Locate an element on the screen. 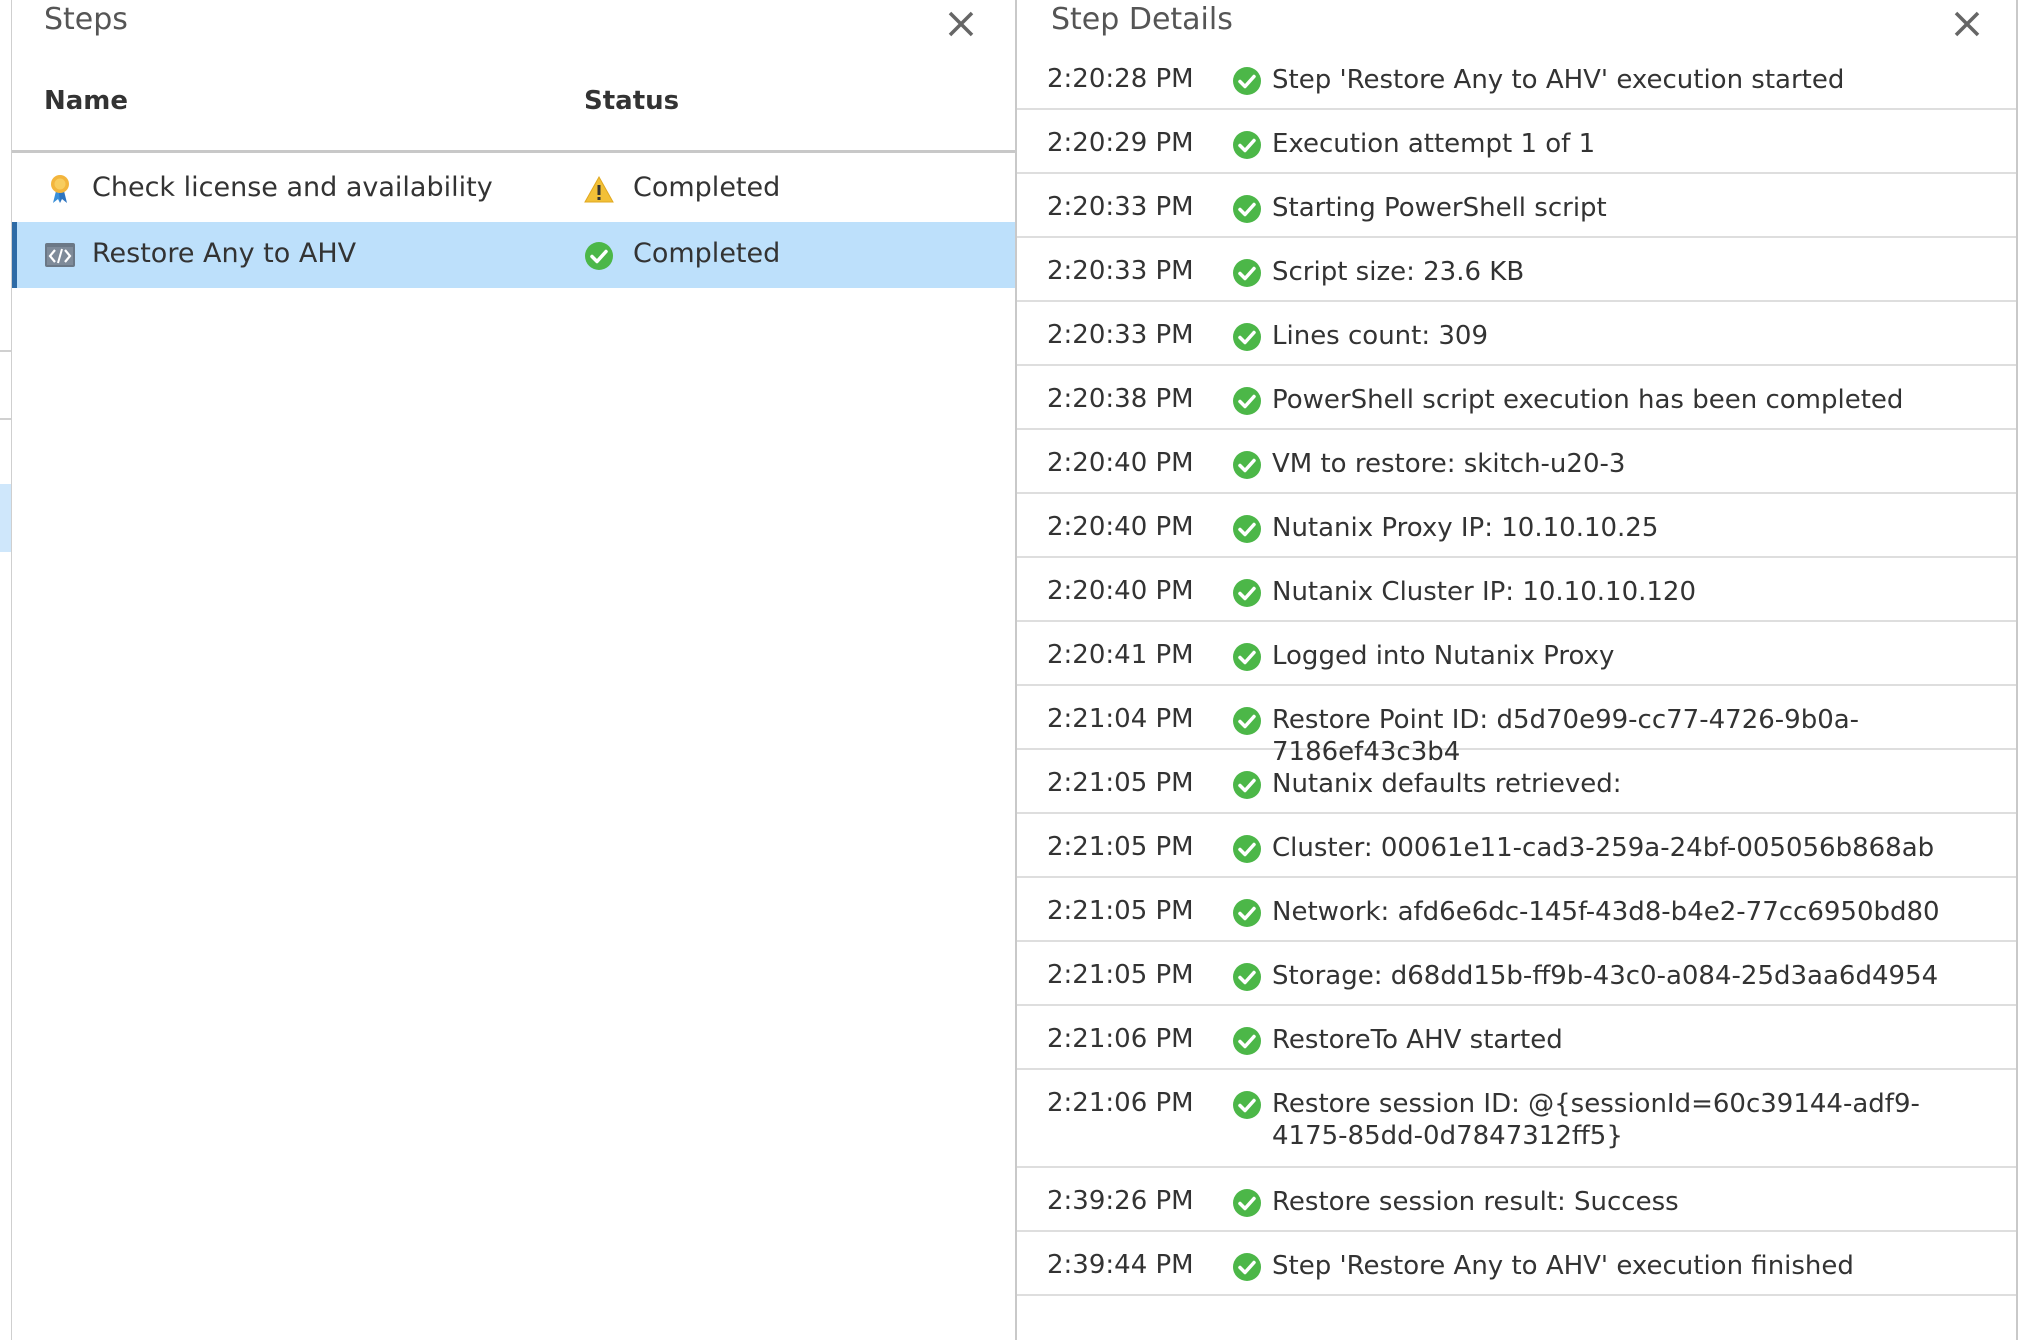 This screenshot has width=2024, height=1340. detail-message: RestoreTo AHV started is located at coordinates (1417, 1040).